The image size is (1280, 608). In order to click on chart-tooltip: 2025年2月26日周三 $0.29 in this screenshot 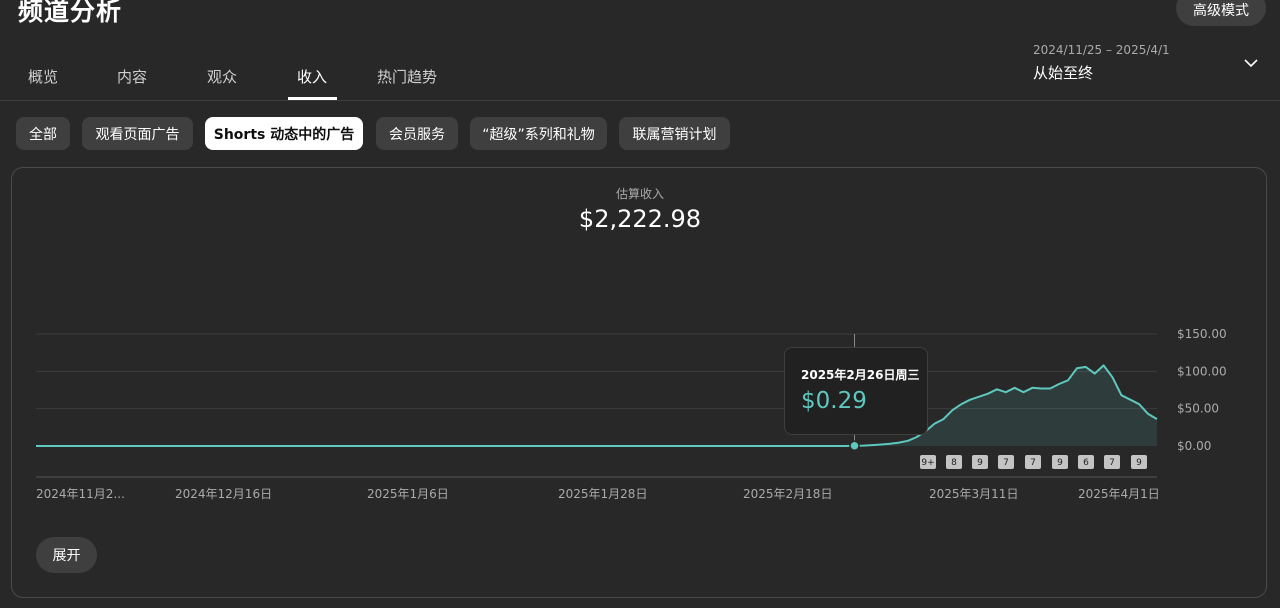, I will do `click(856, 391)`.